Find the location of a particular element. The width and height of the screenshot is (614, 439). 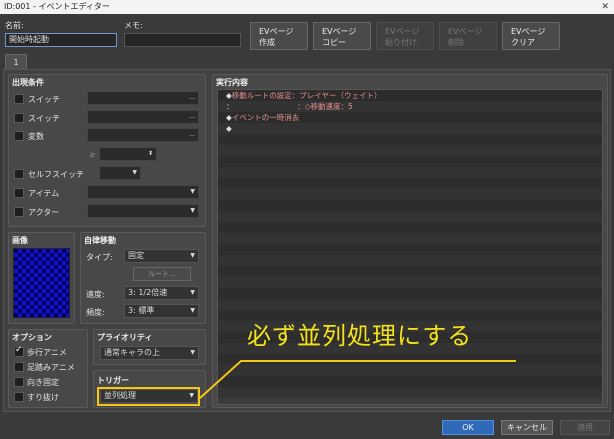

annotation-pointer is located at coordinates (357, 379).